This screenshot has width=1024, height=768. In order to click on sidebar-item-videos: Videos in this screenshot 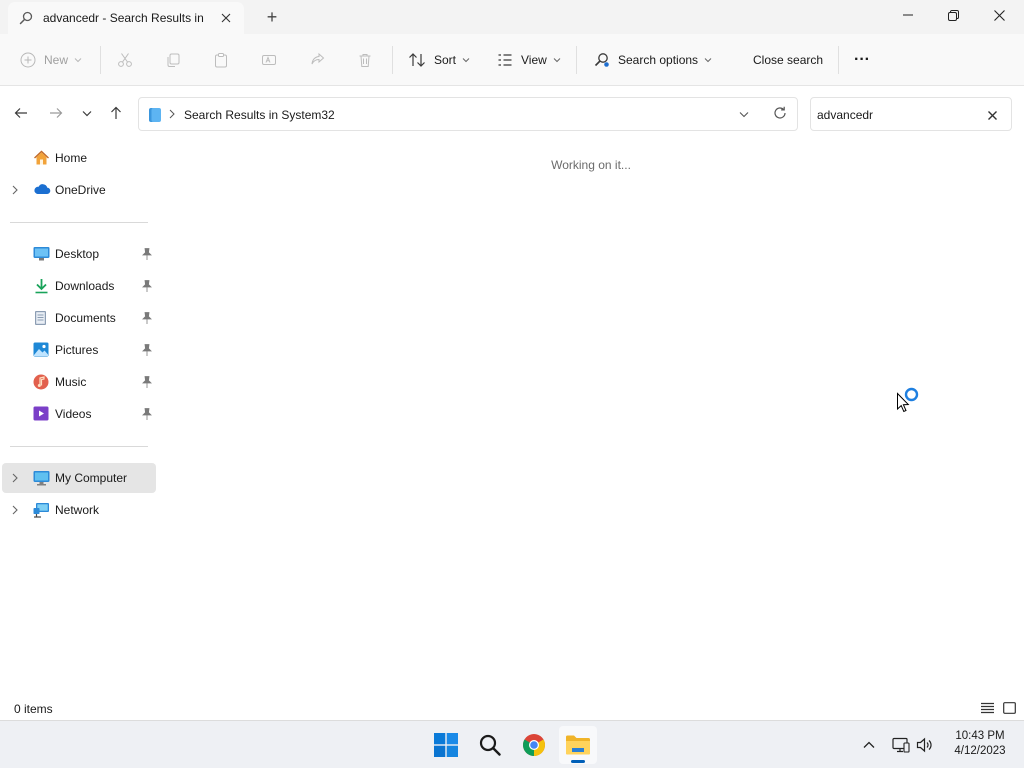, I will do `click(79, 414)`.